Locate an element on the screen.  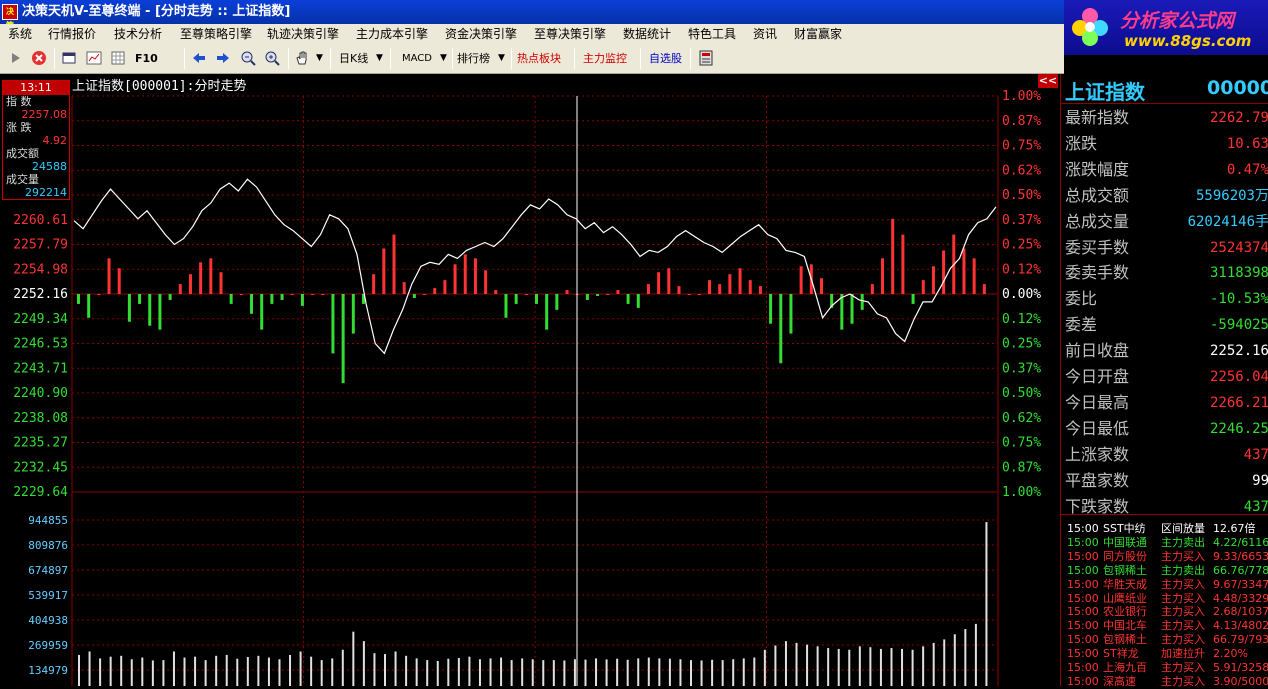
period-select: 日K线 is located at coordinates (353, 58).